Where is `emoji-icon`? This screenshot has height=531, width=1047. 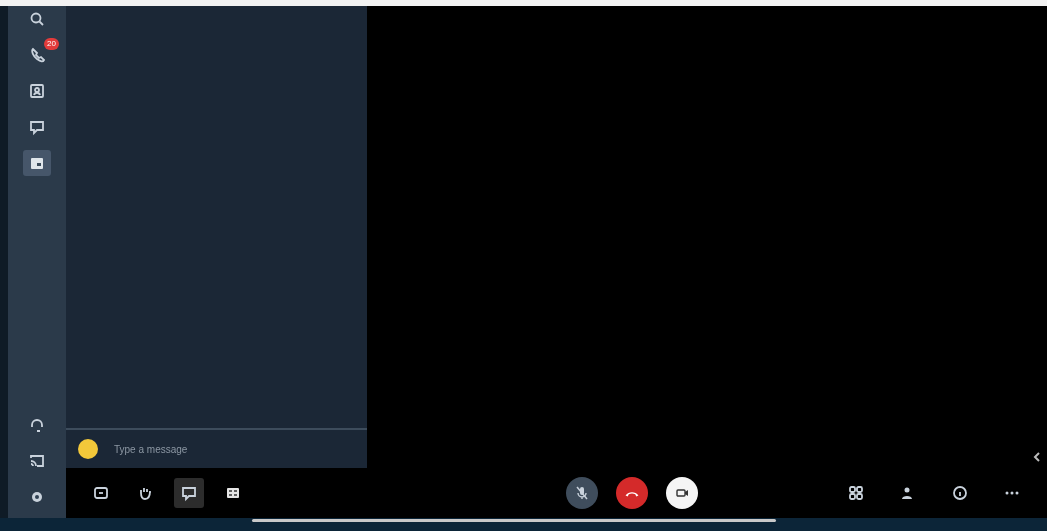
emoji-icon is located at coordinates (88, 449).